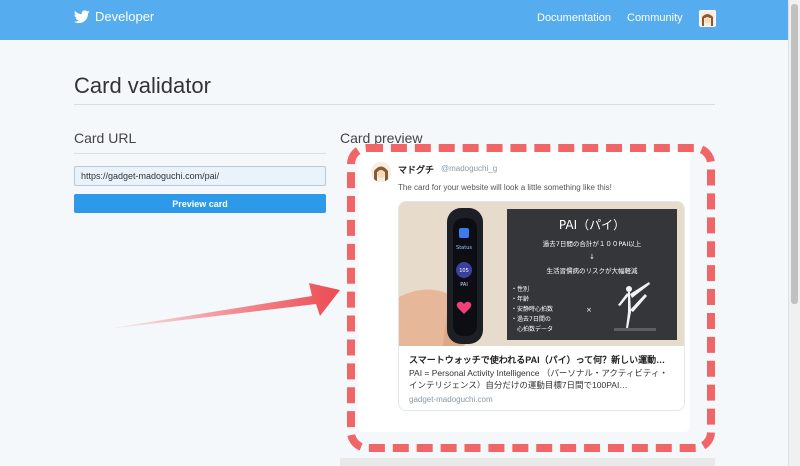 Image resolution: width=800 pixels, height=466 pixels. What do you see at coordinates (520, 299) in the screenshot?
I see `image-bullet-2: ・年齢` at bounding box center [520, 299].